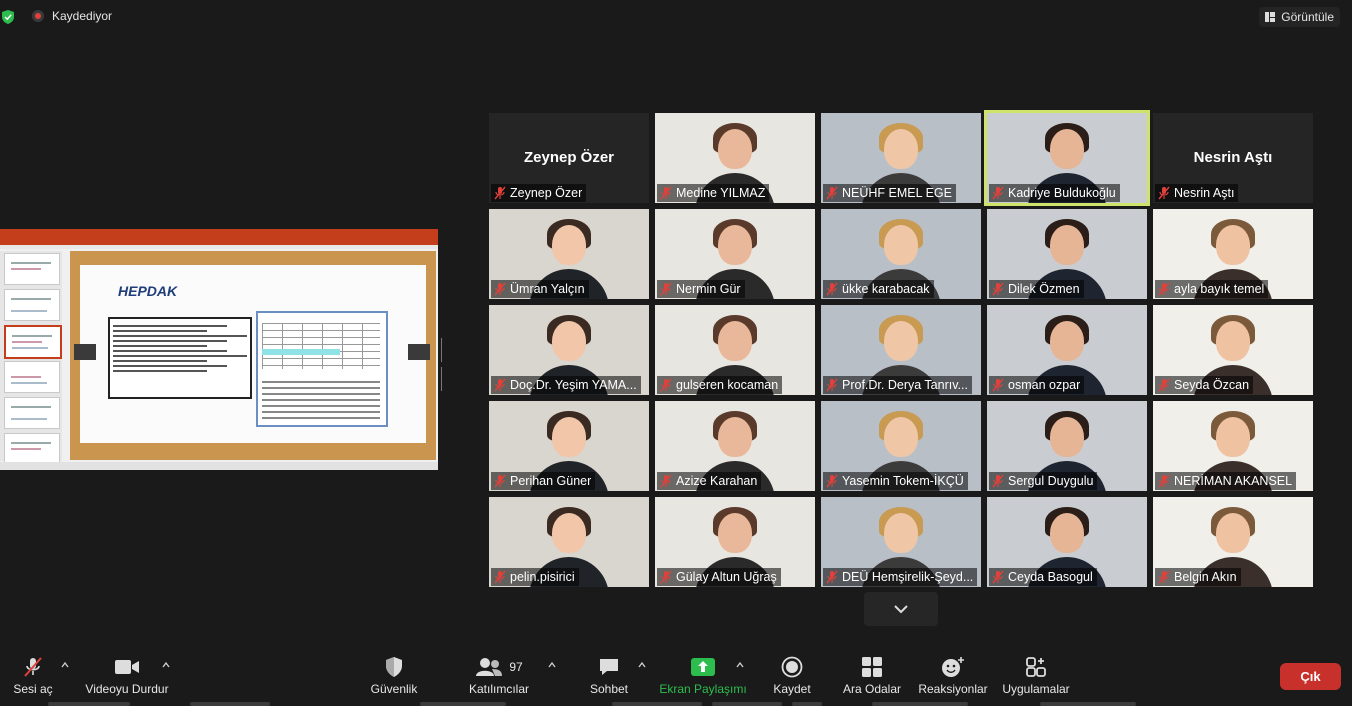  I want to click on participant-name-label: Ceyda Basogul, so click(1043, 577).